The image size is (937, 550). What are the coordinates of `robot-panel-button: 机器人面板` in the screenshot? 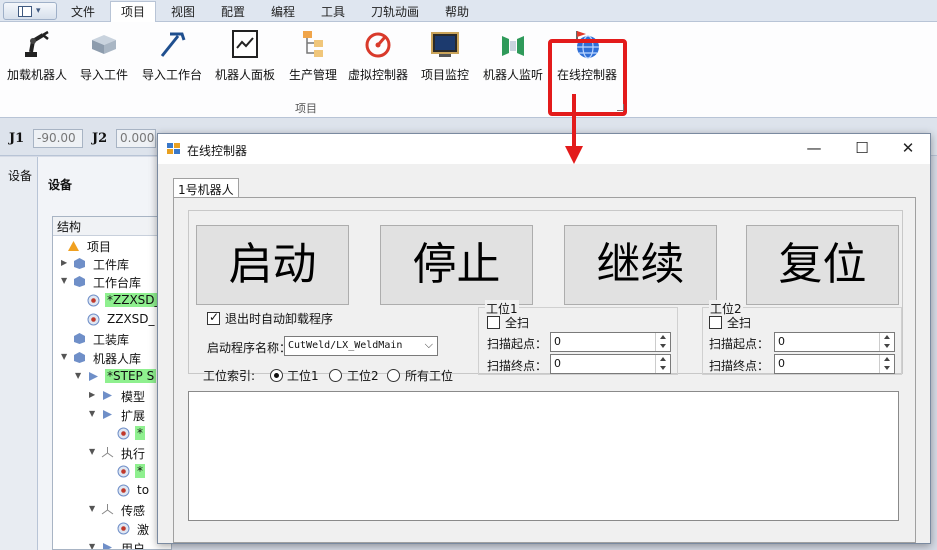 It's located at (245, 60).